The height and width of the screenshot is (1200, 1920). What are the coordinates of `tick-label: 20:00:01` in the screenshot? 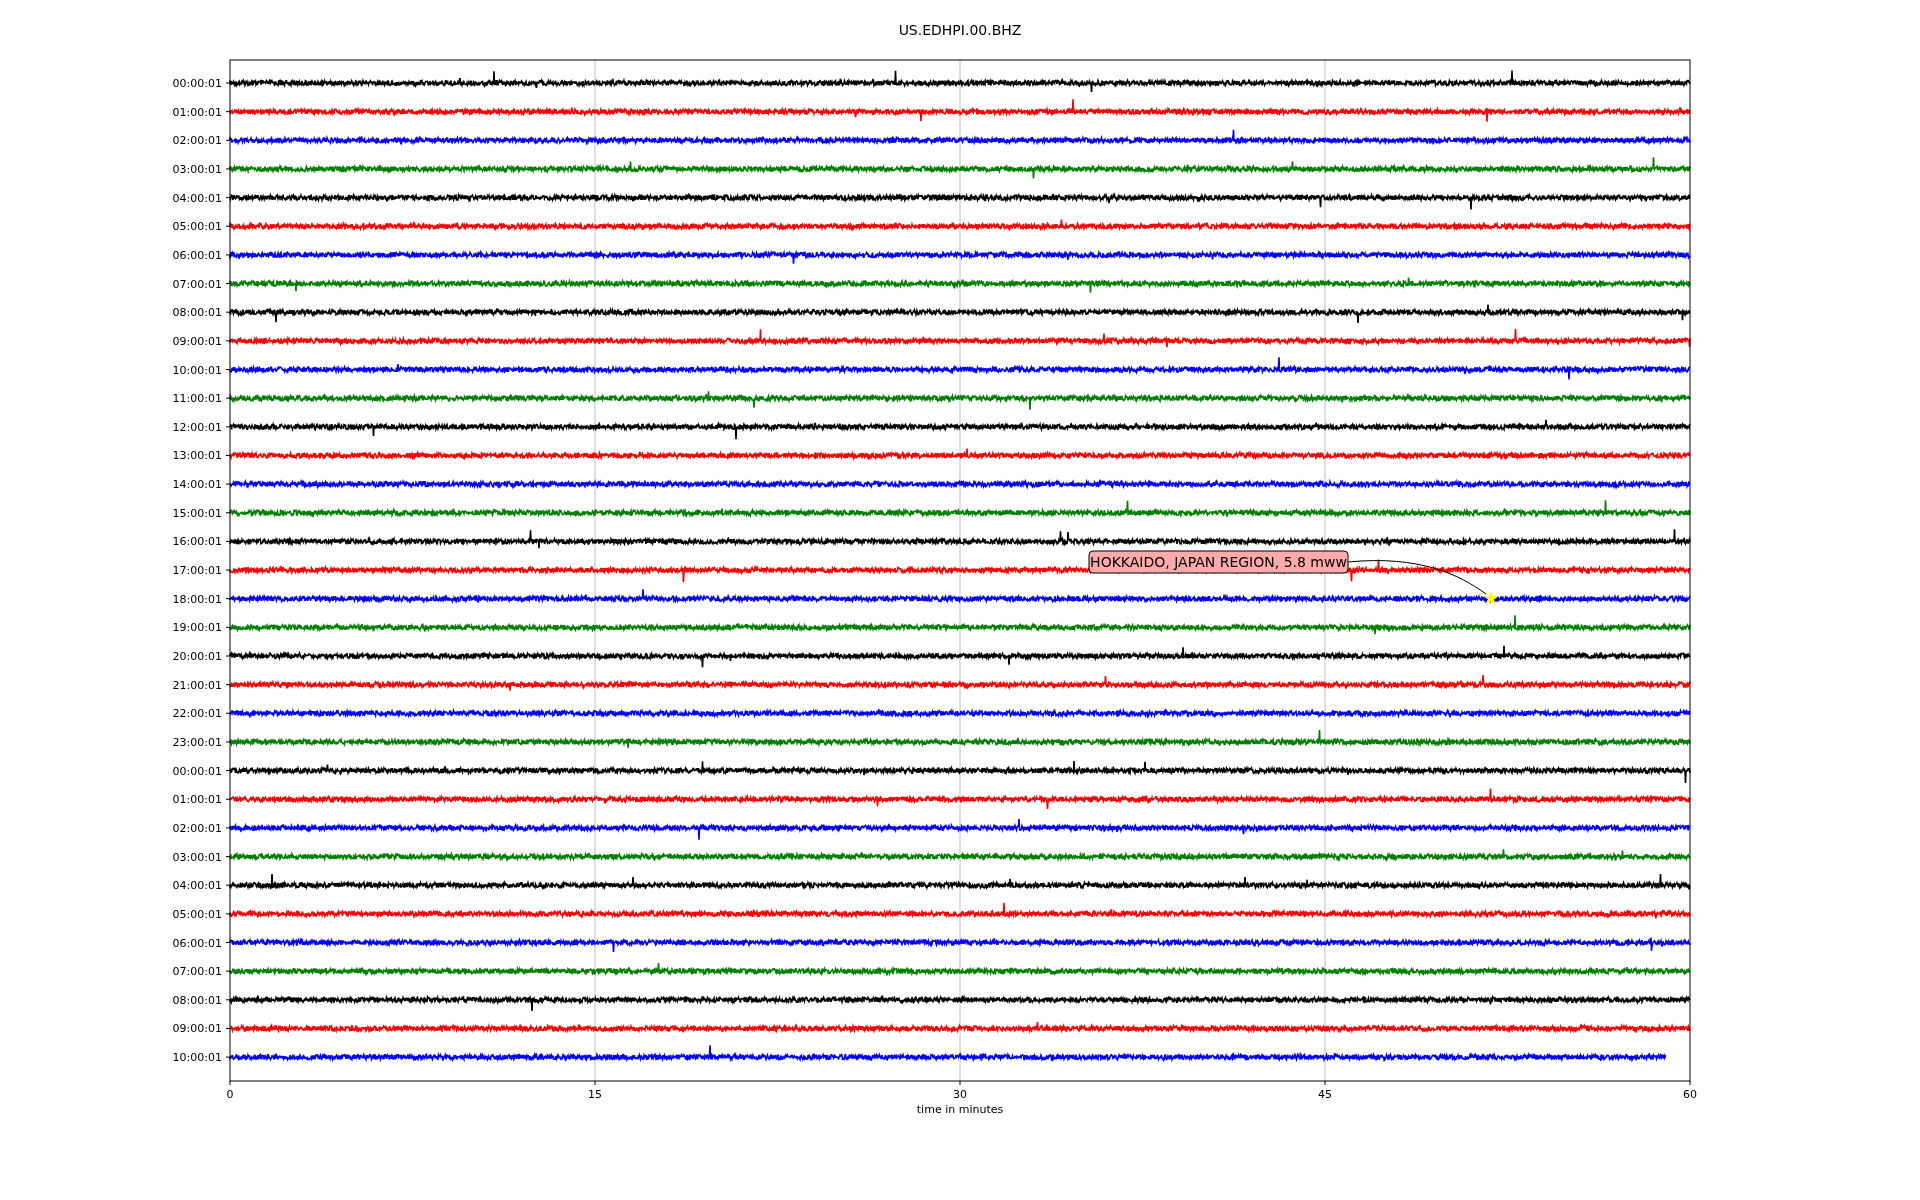 It's located at (197, 656).